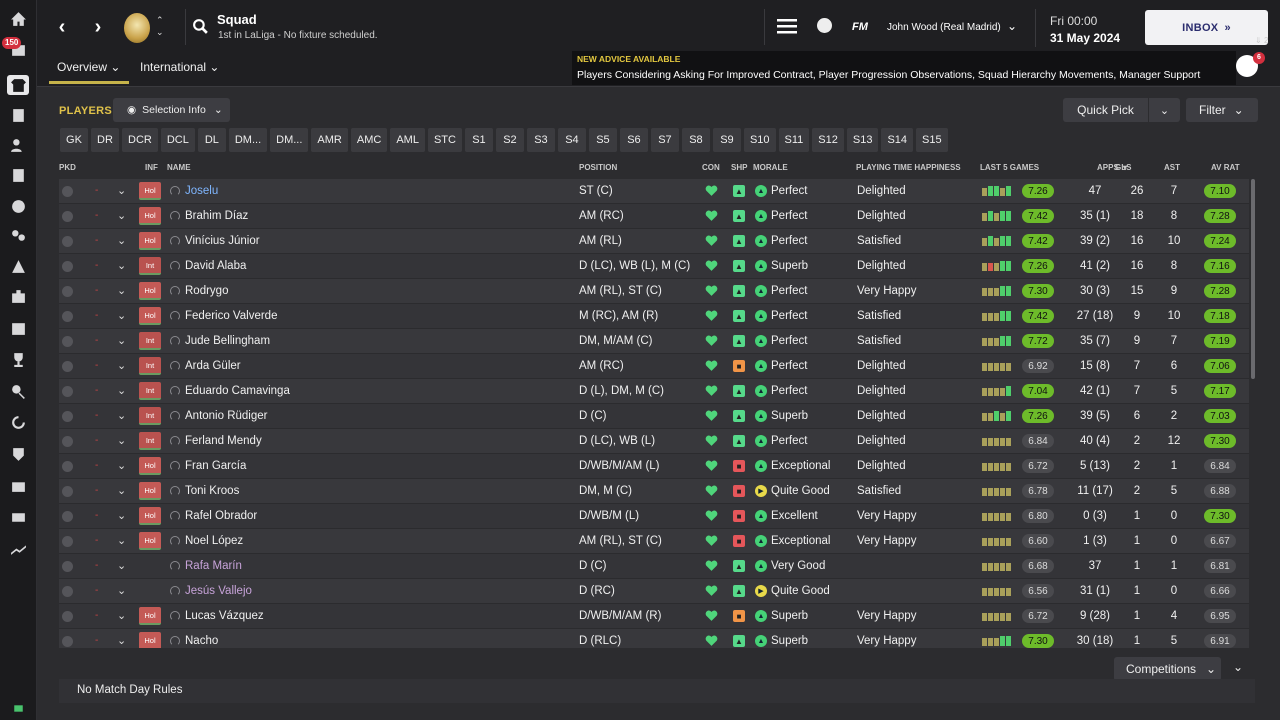 This screenshot has width=1280, height=720. I want to click on inbox-button: INBOX », so click(1206, 27).